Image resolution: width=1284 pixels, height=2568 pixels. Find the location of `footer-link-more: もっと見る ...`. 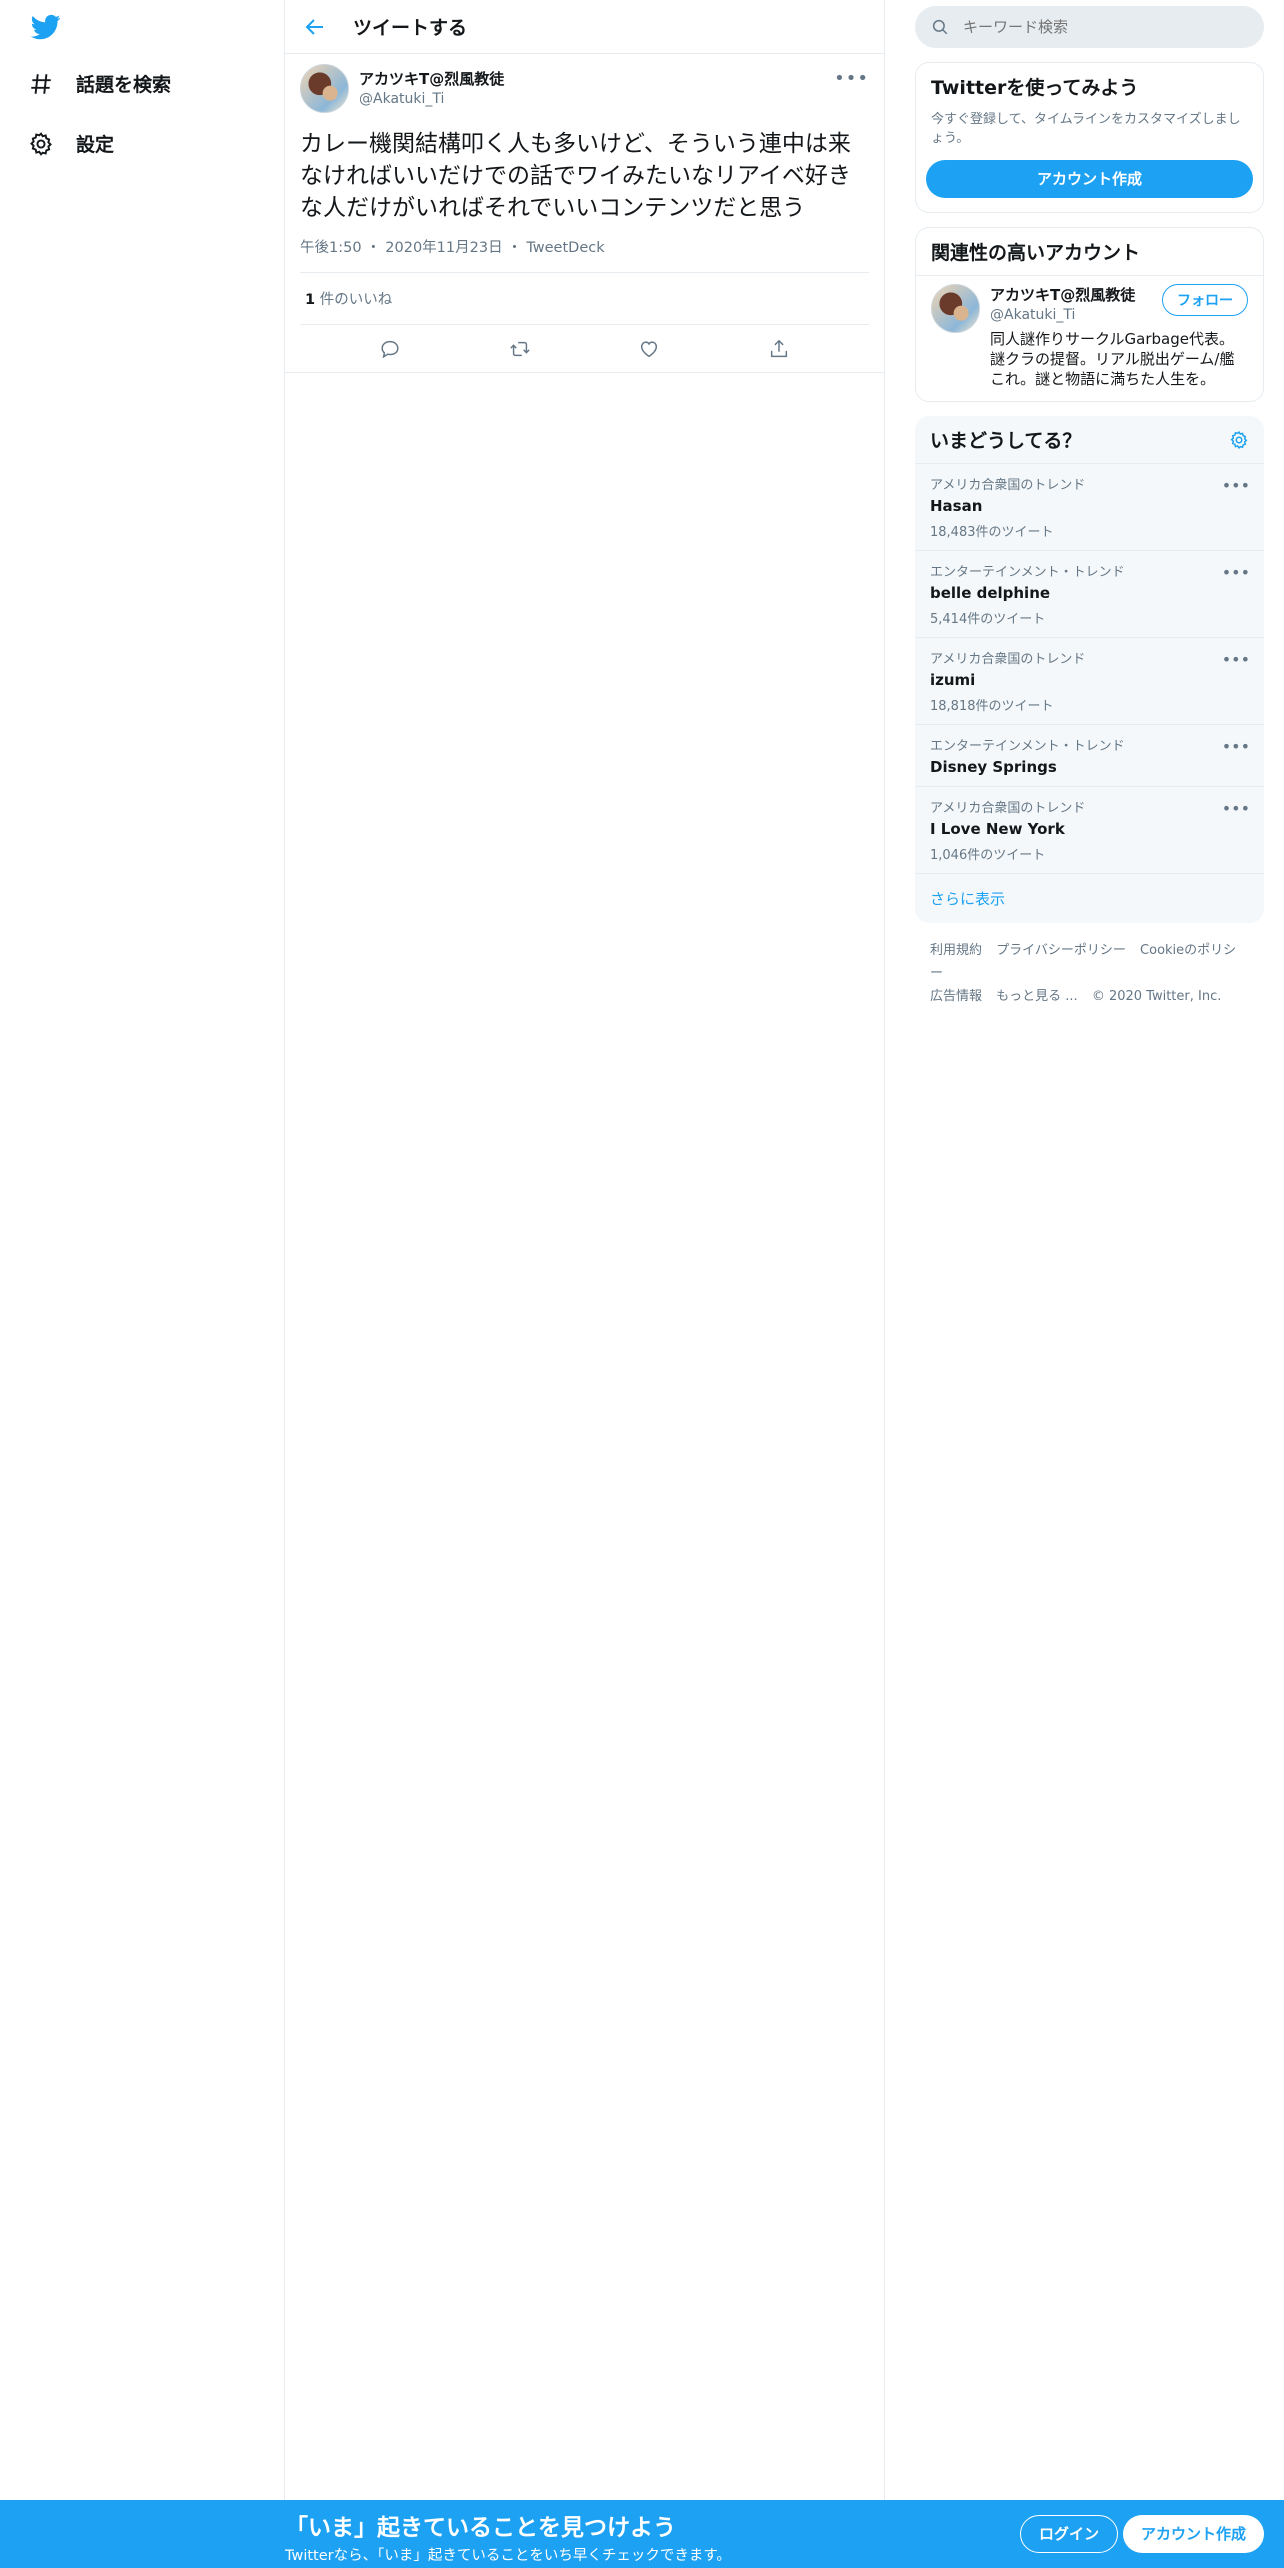

footer-link-more: もっと見る ... is located at coordinates (1037, 996).